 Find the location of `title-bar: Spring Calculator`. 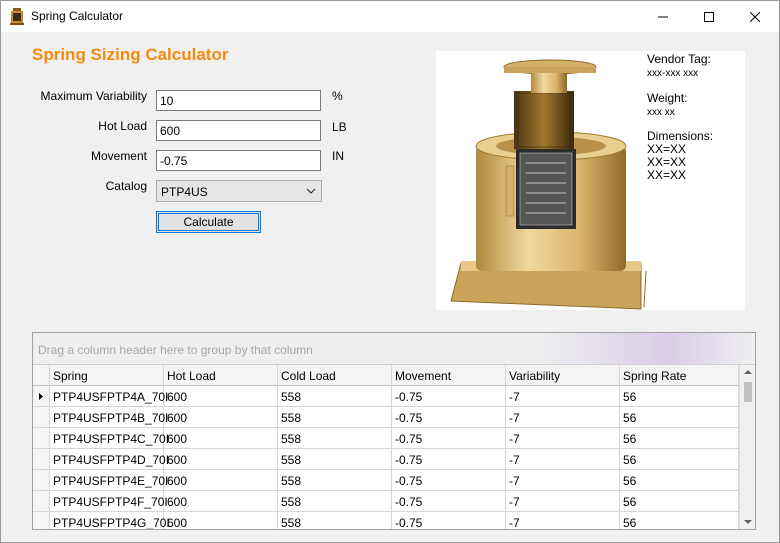

title-bar: Spring Calculator is located at coordinates (390, 16).